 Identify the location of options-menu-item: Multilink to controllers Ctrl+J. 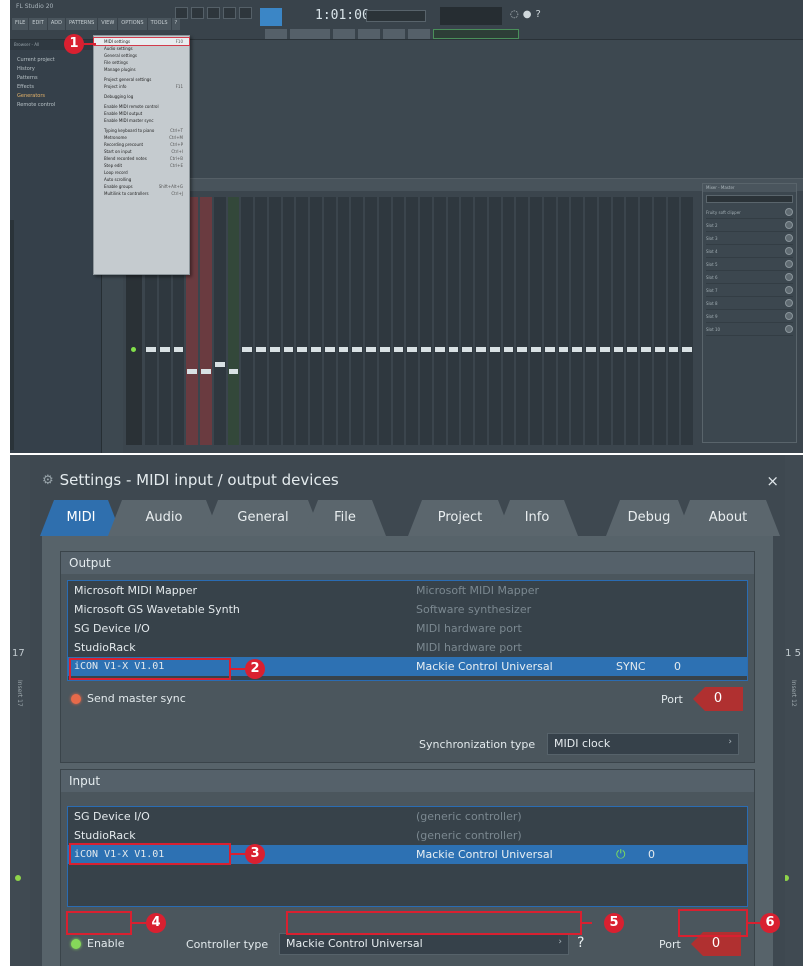
(141, 193).